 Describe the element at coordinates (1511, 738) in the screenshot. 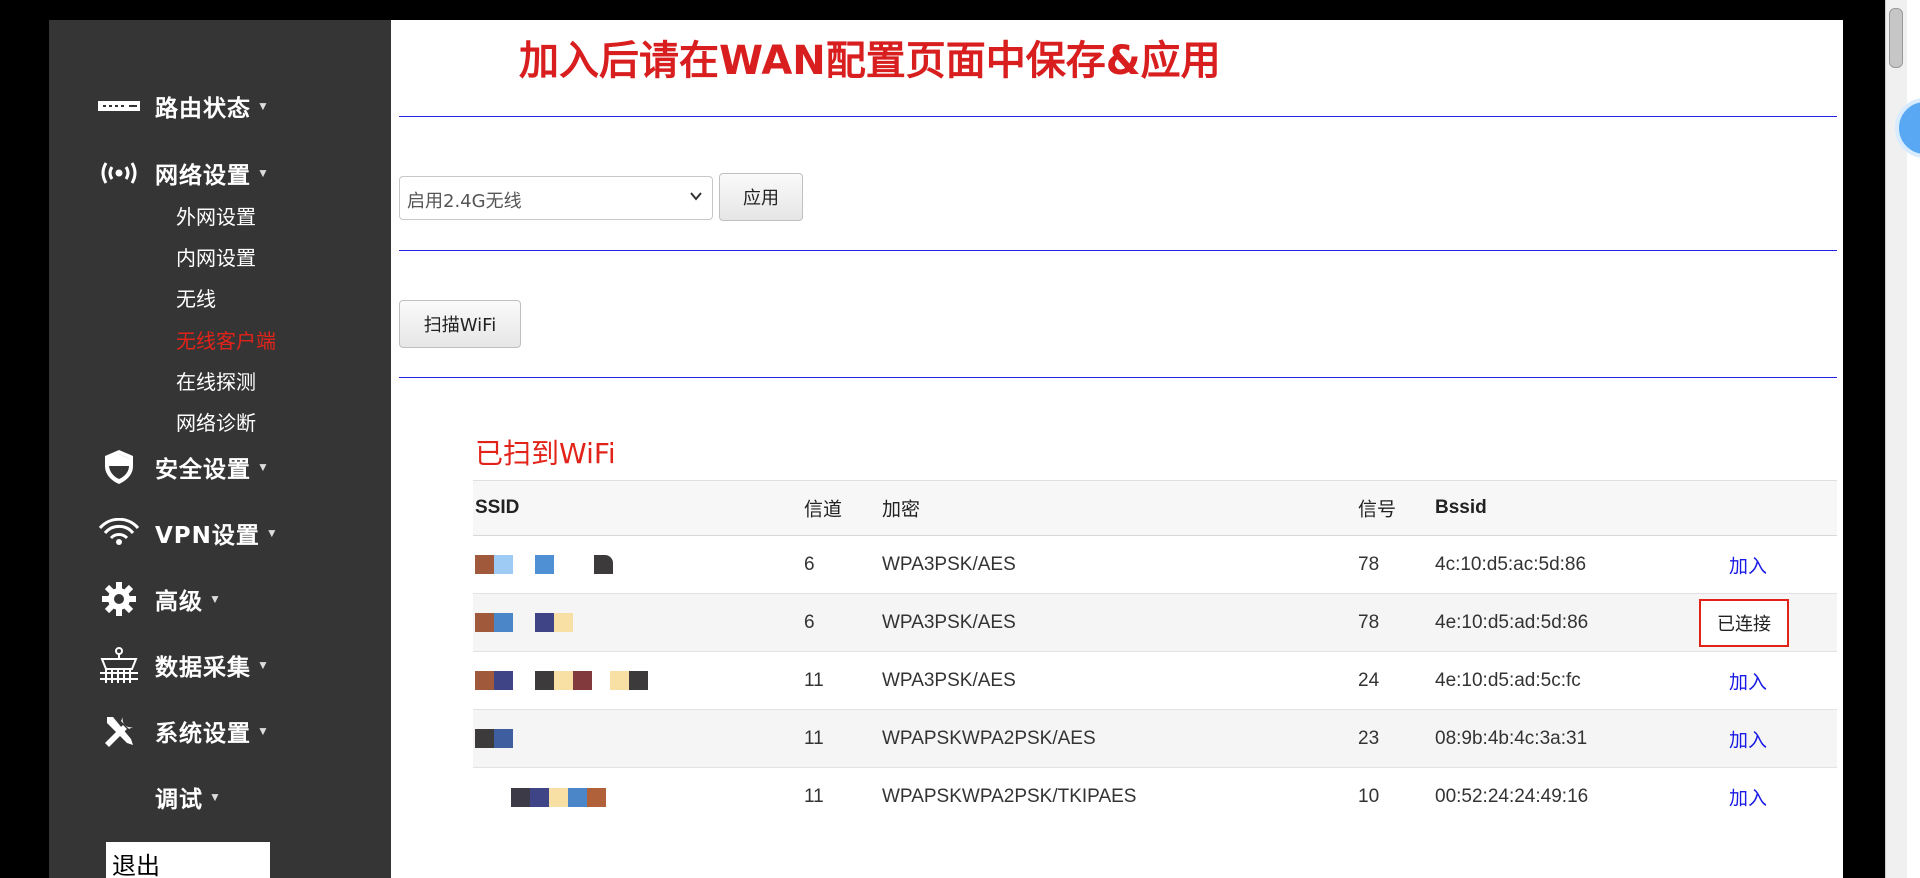

I see `bssid: 08:9b:4b:4c:3a:31` at that location.